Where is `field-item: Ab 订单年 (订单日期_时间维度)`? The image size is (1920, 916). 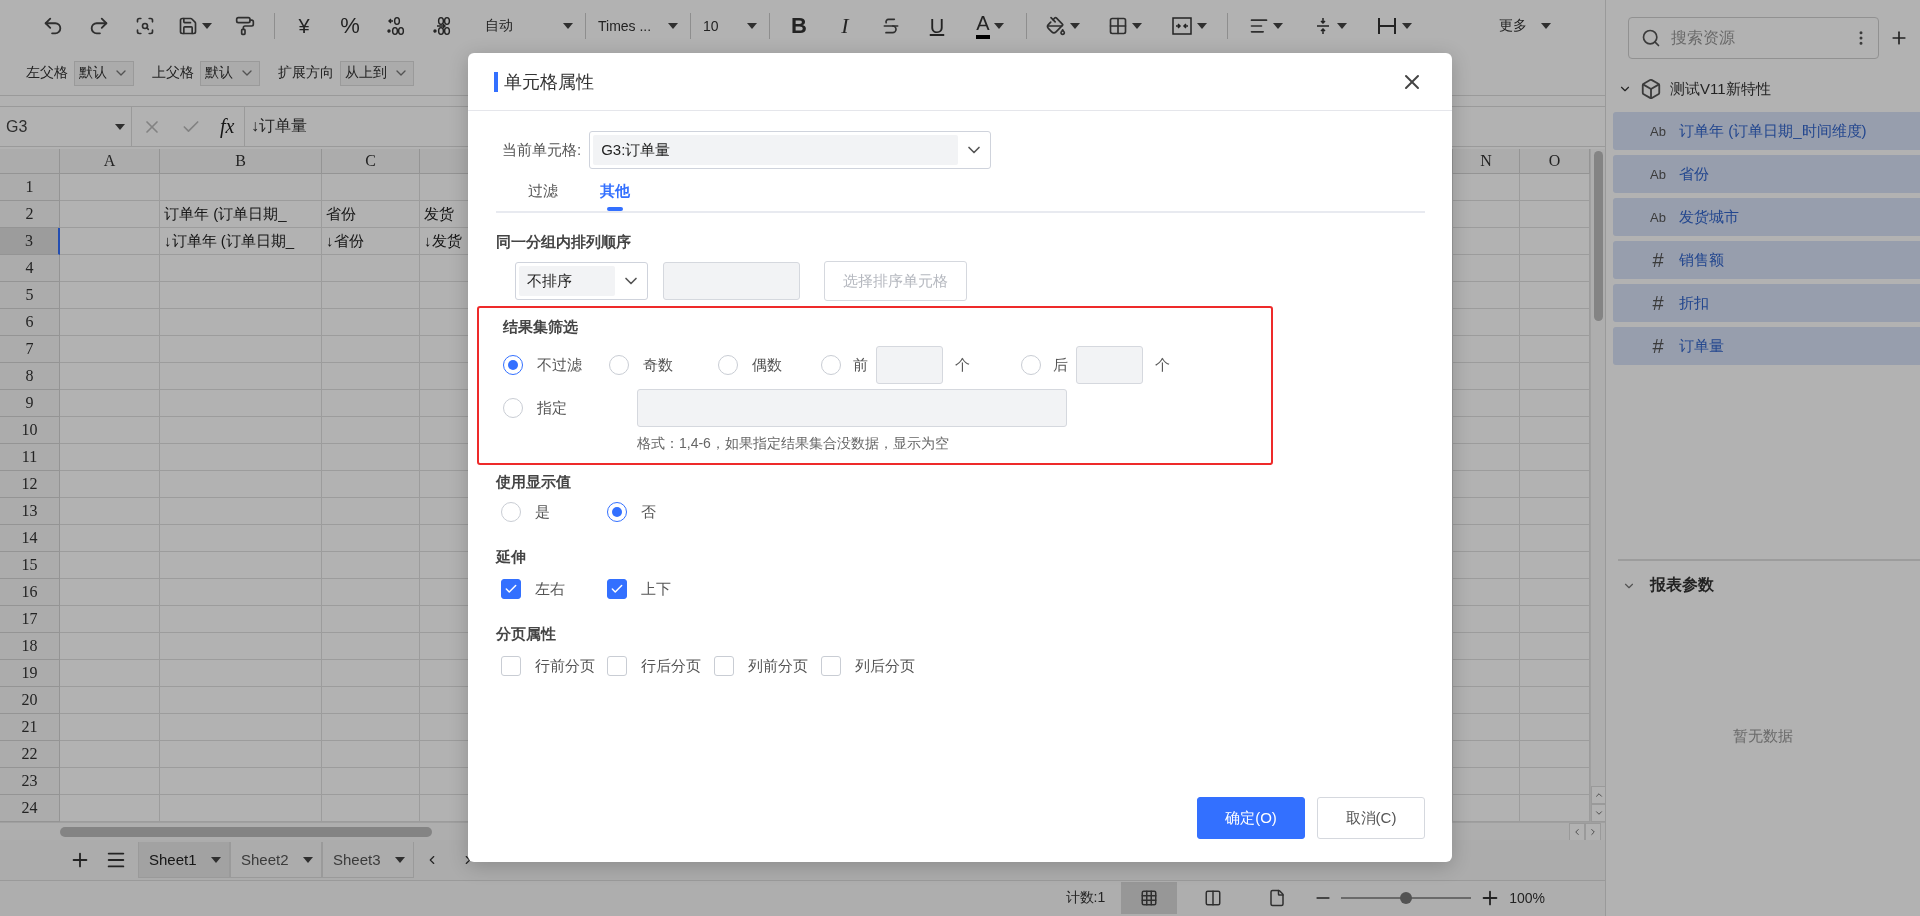
field-item: Ab 订单年 (订单日期_时间维度) is located at coordinates (1766, 131).